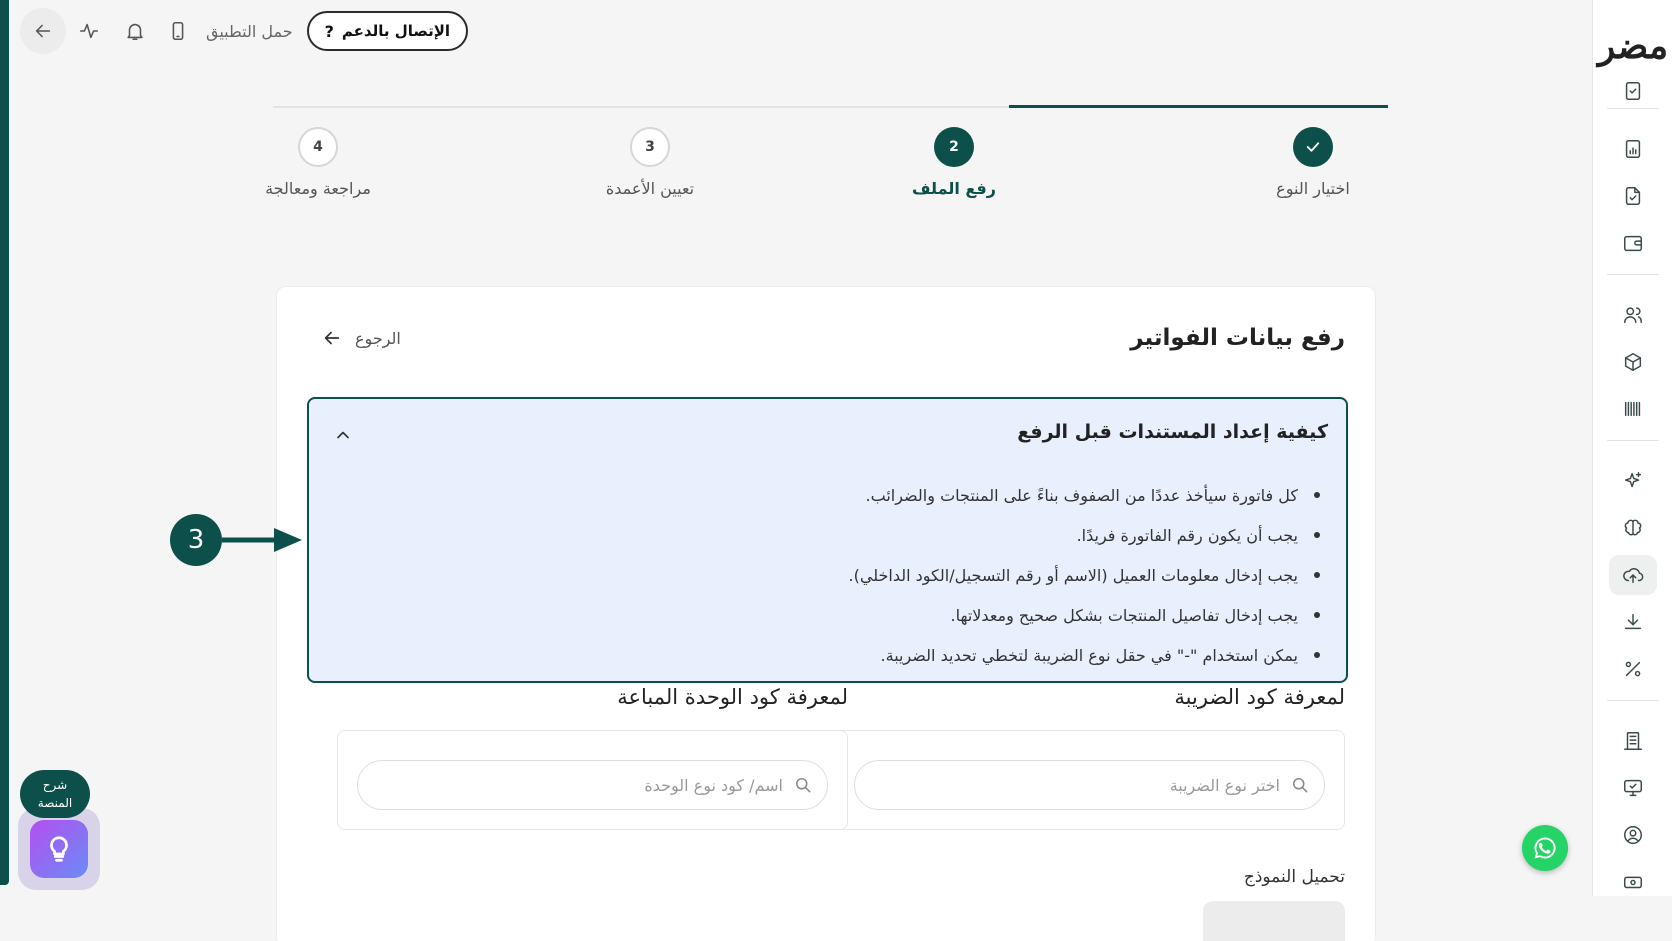 This screenshot has height=941, width=1672. I want to click on building-icon, so click(1633, 741).